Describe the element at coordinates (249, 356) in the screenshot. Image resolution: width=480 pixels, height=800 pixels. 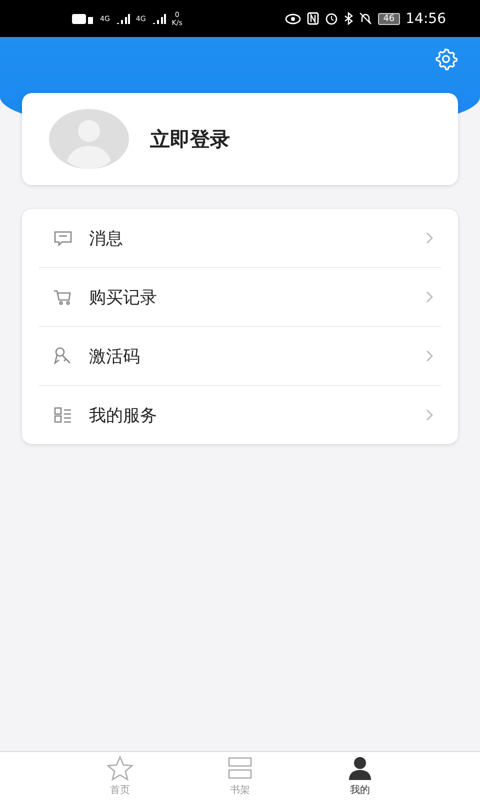
I see `menu-item: 激活码` at that location.